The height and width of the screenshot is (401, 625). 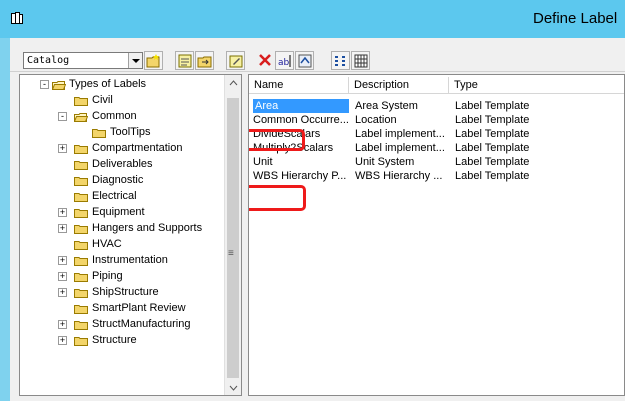 I want to click on list-view-icon, so click(x=340, y=61).